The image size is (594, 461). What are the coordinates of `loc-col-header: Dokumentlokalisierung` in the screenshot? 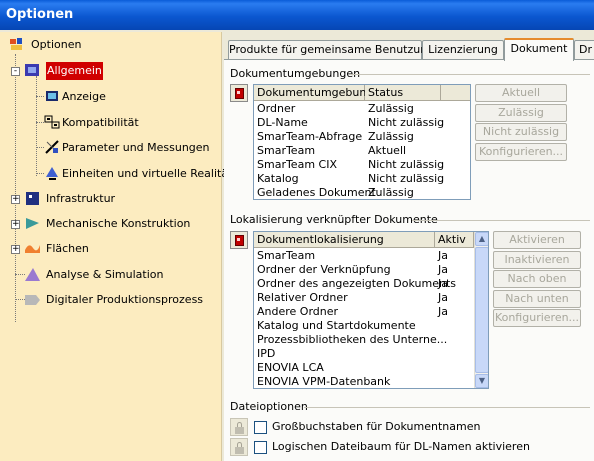 It's located at (344, 240).